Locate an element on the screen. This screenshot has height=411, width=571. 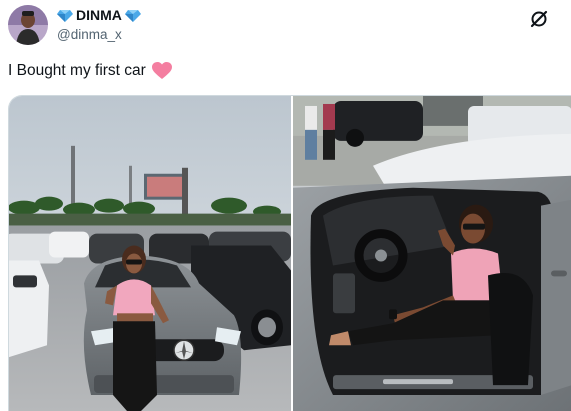
display-name-row: DINMA is located at coordinates (99, 15).